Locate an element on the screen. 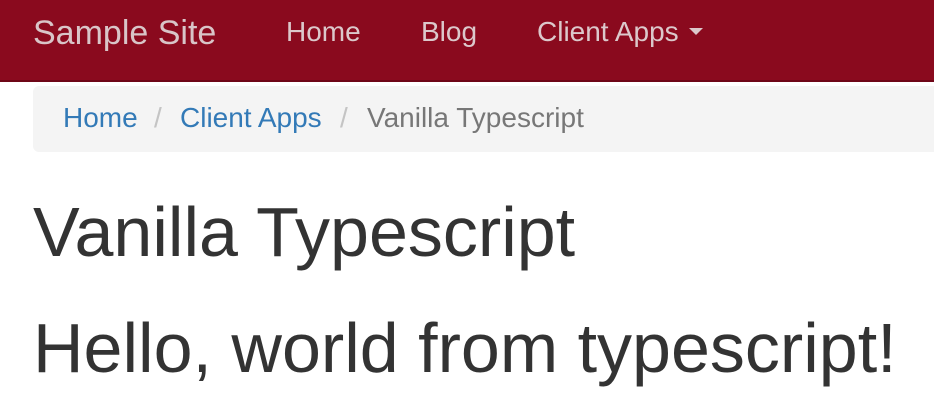  nav-client-apps-label: Client Apps is located at coordinates (608, 31).